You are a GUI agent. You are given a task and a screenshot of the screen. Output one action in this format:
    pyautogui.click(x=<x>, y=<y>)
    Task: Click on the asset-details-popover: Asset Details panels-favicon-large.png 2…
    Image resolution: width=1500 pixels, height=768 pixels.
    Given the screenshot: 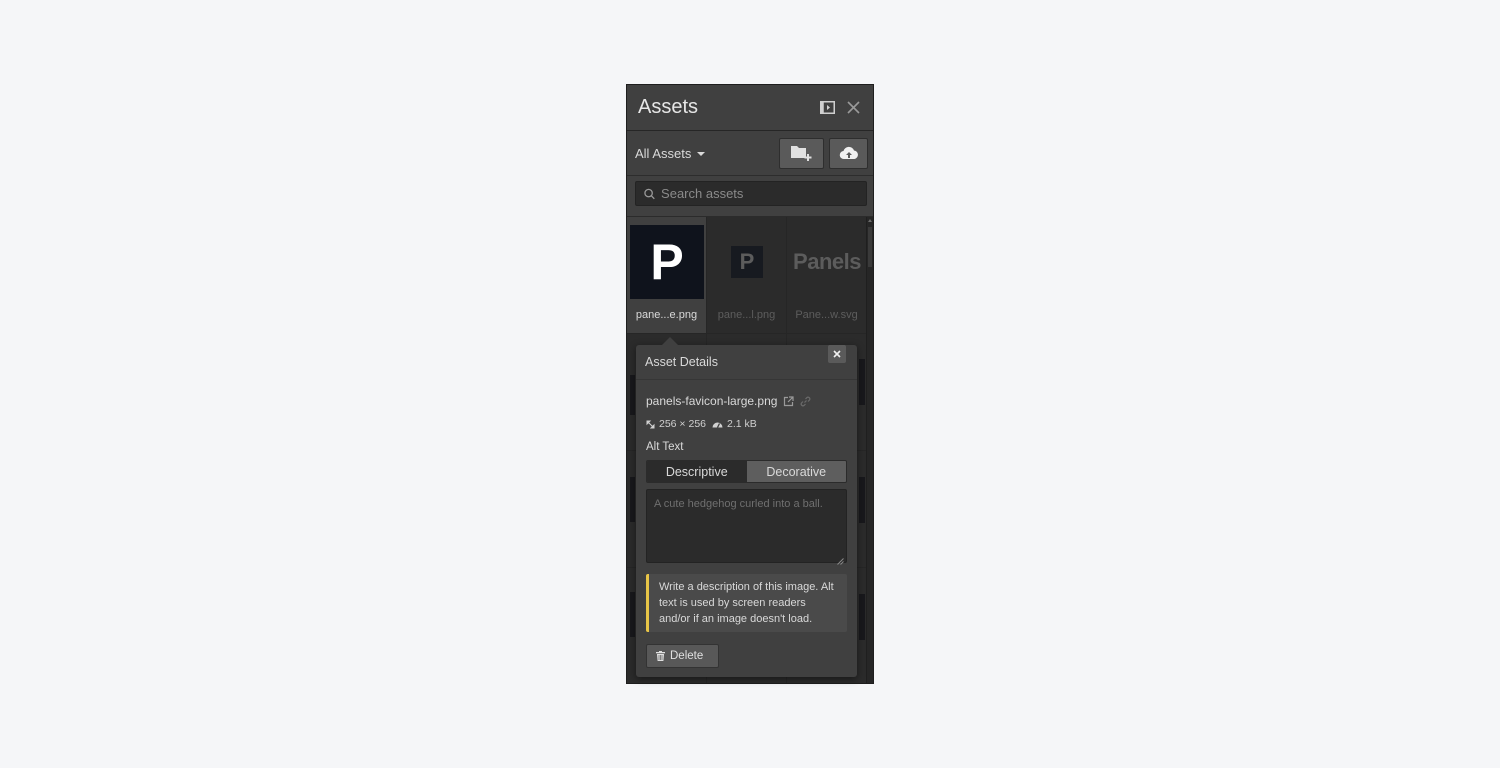 What is the action you would take?
    pyautogui.click(x=746, y=507)
    